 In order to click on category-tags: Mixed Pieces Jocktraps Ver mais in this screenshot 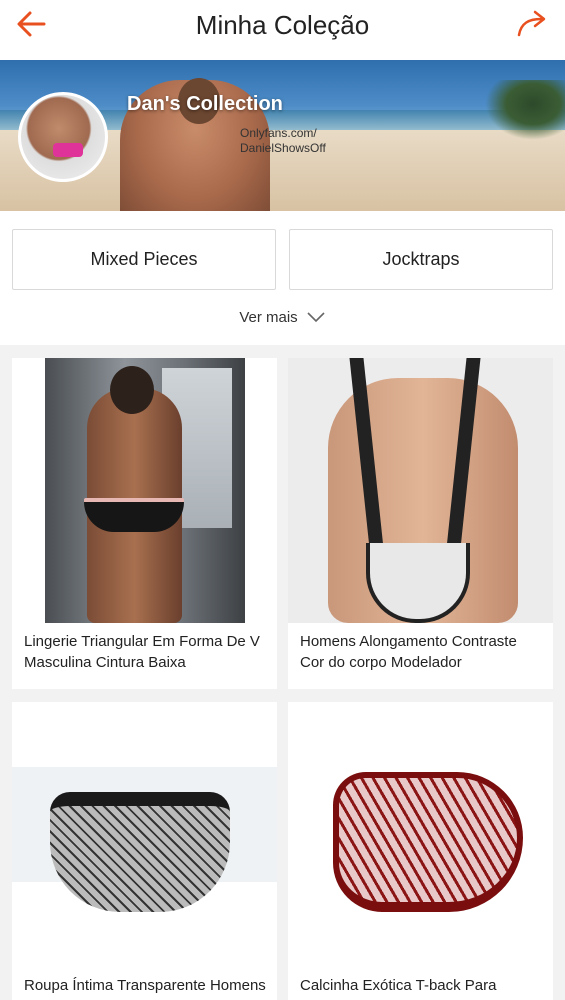, I will do `click(282, 278)`.